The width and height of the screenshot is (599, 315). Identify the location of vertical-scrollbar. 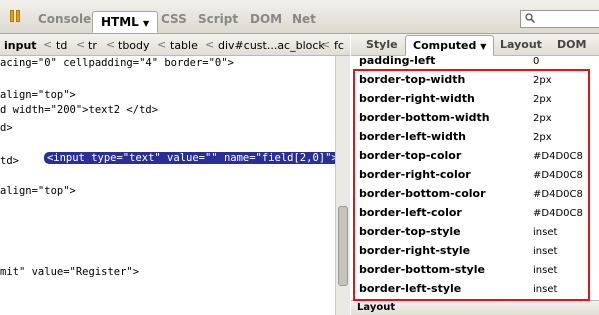
(342, 185).